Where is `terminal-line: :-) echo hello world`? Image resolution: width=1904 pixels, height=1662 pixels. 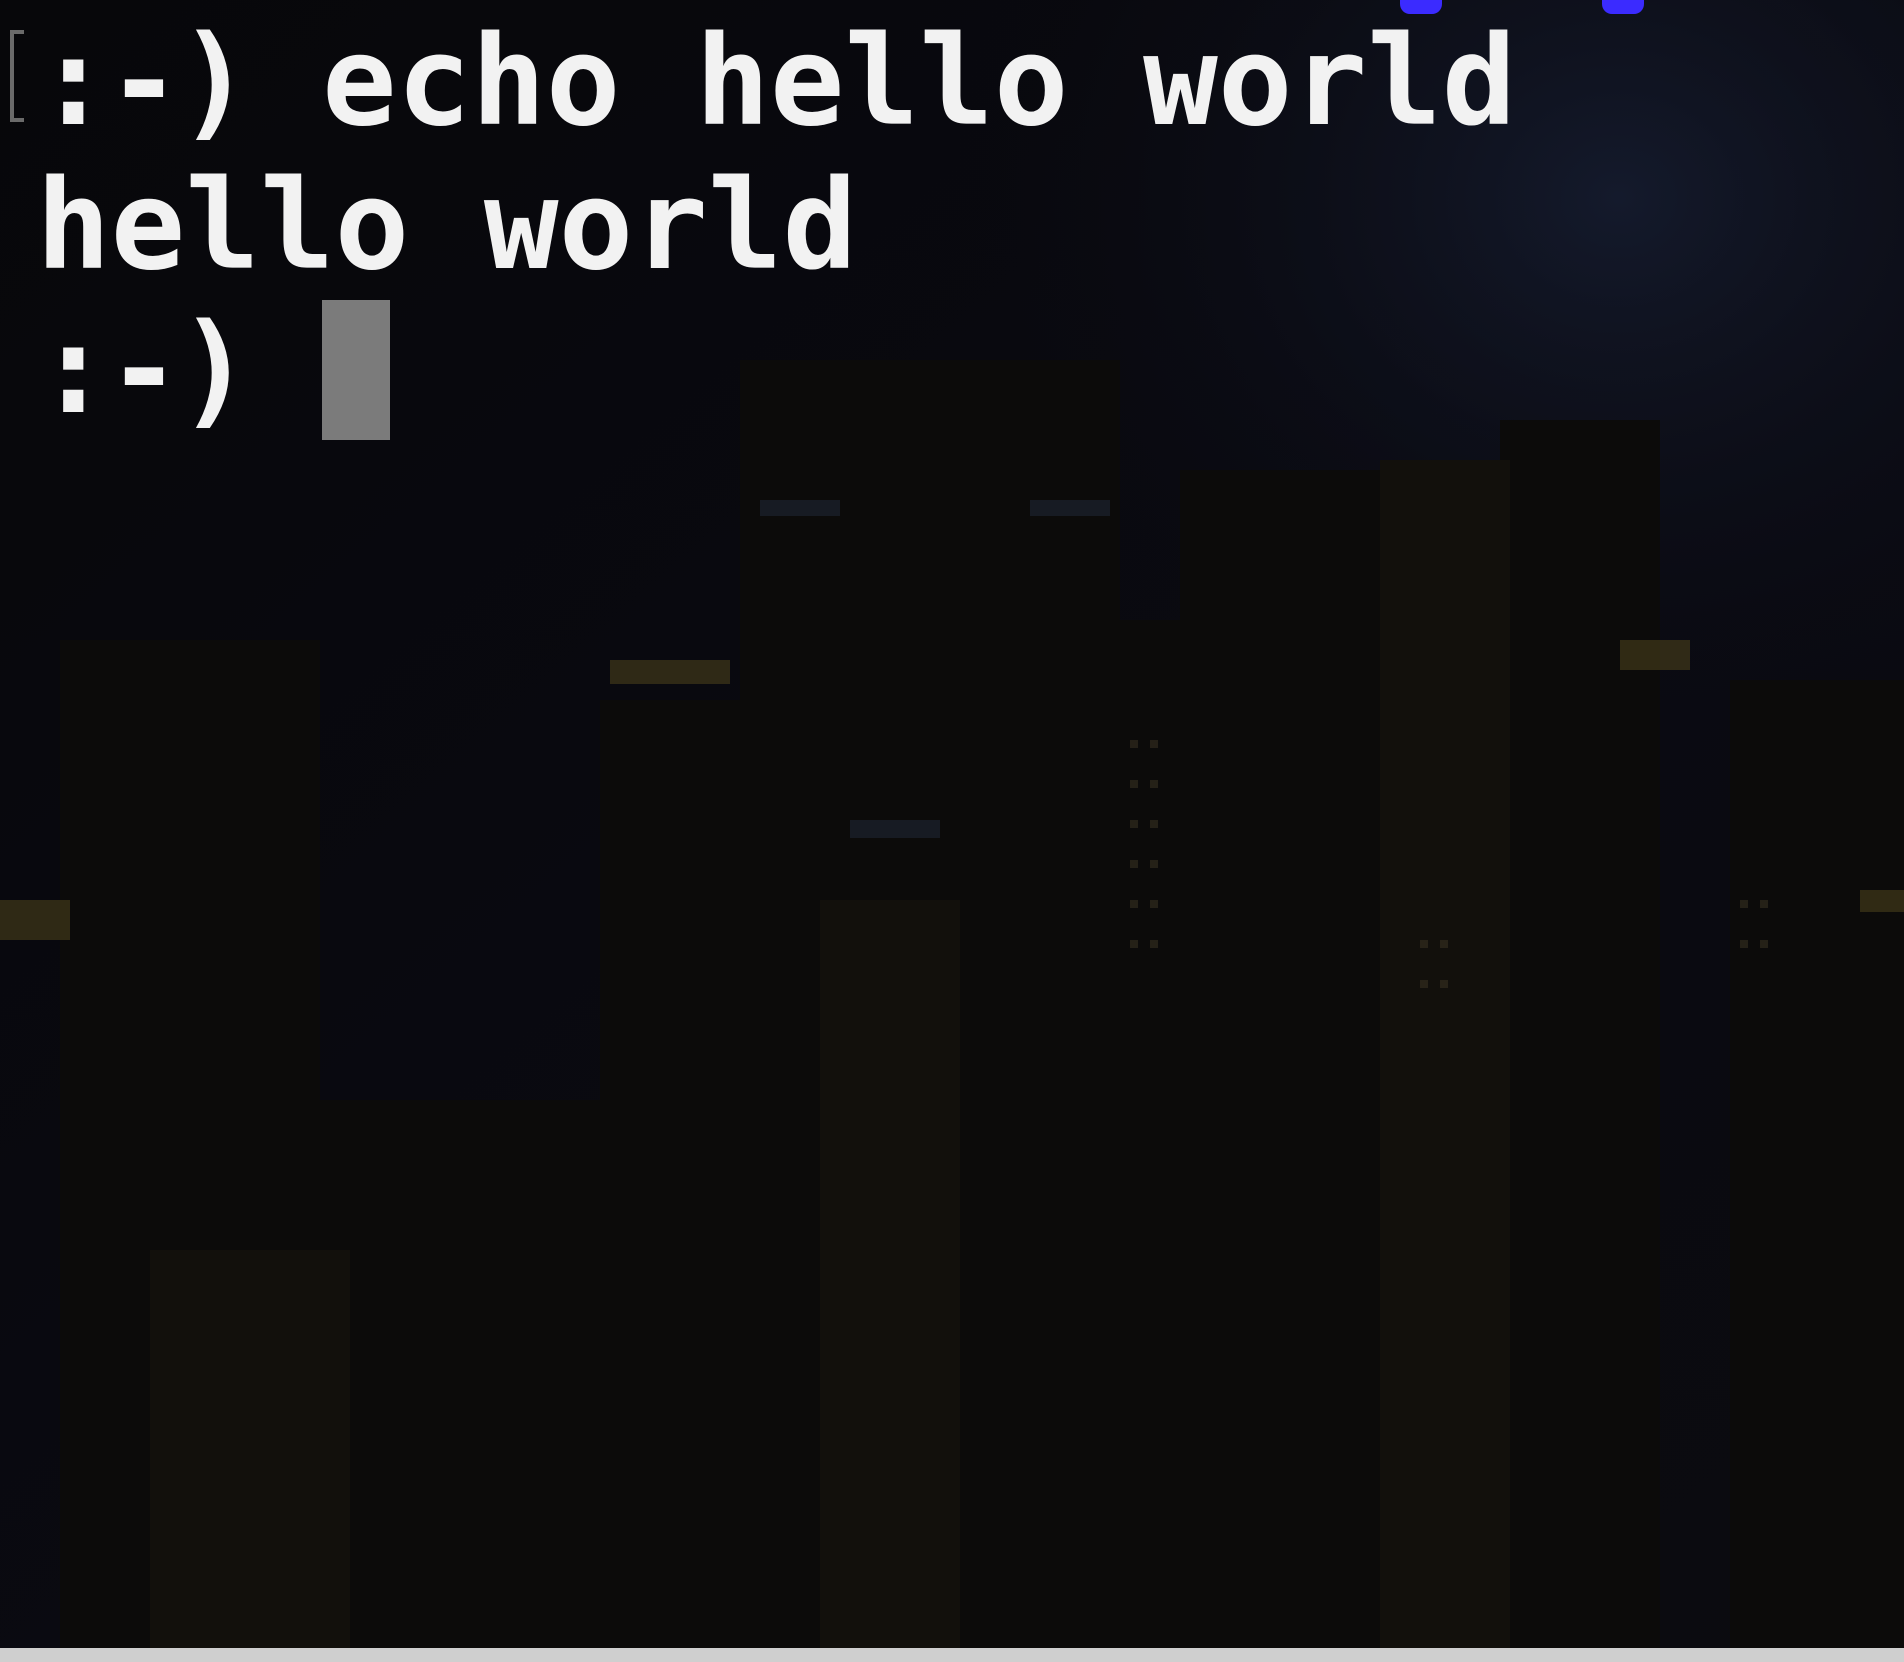
terminal-line: :-) echo hello world is located at coordinates (776, 82).